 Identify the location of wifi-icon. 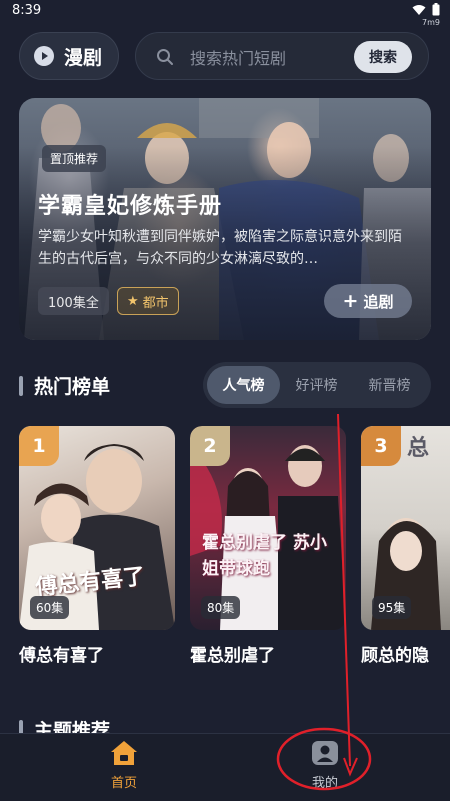
(419, 9).